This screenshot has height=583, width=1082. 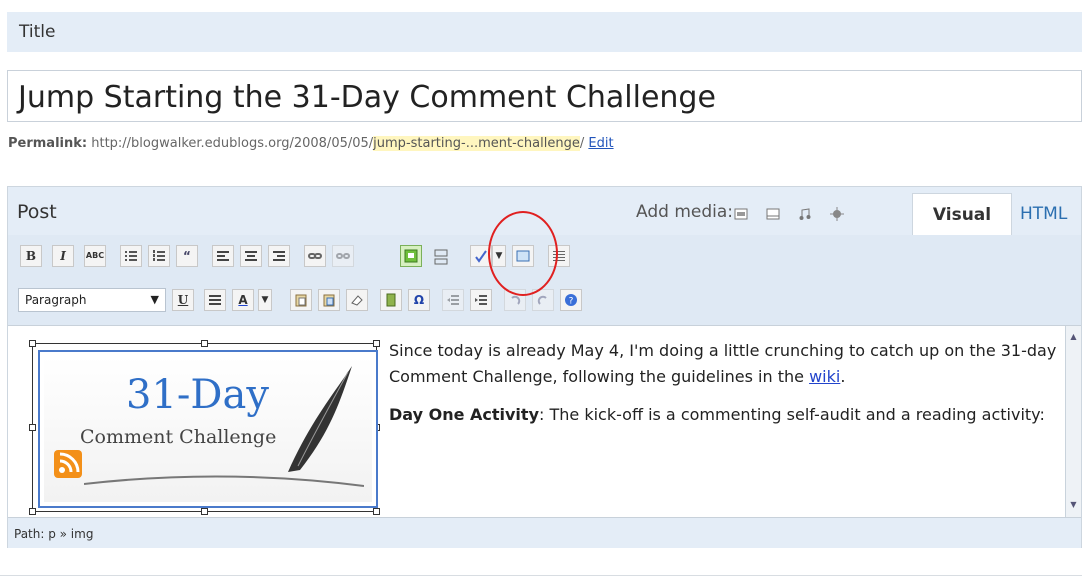 I want to click on align-left-icon, so click(x=223, y=256).